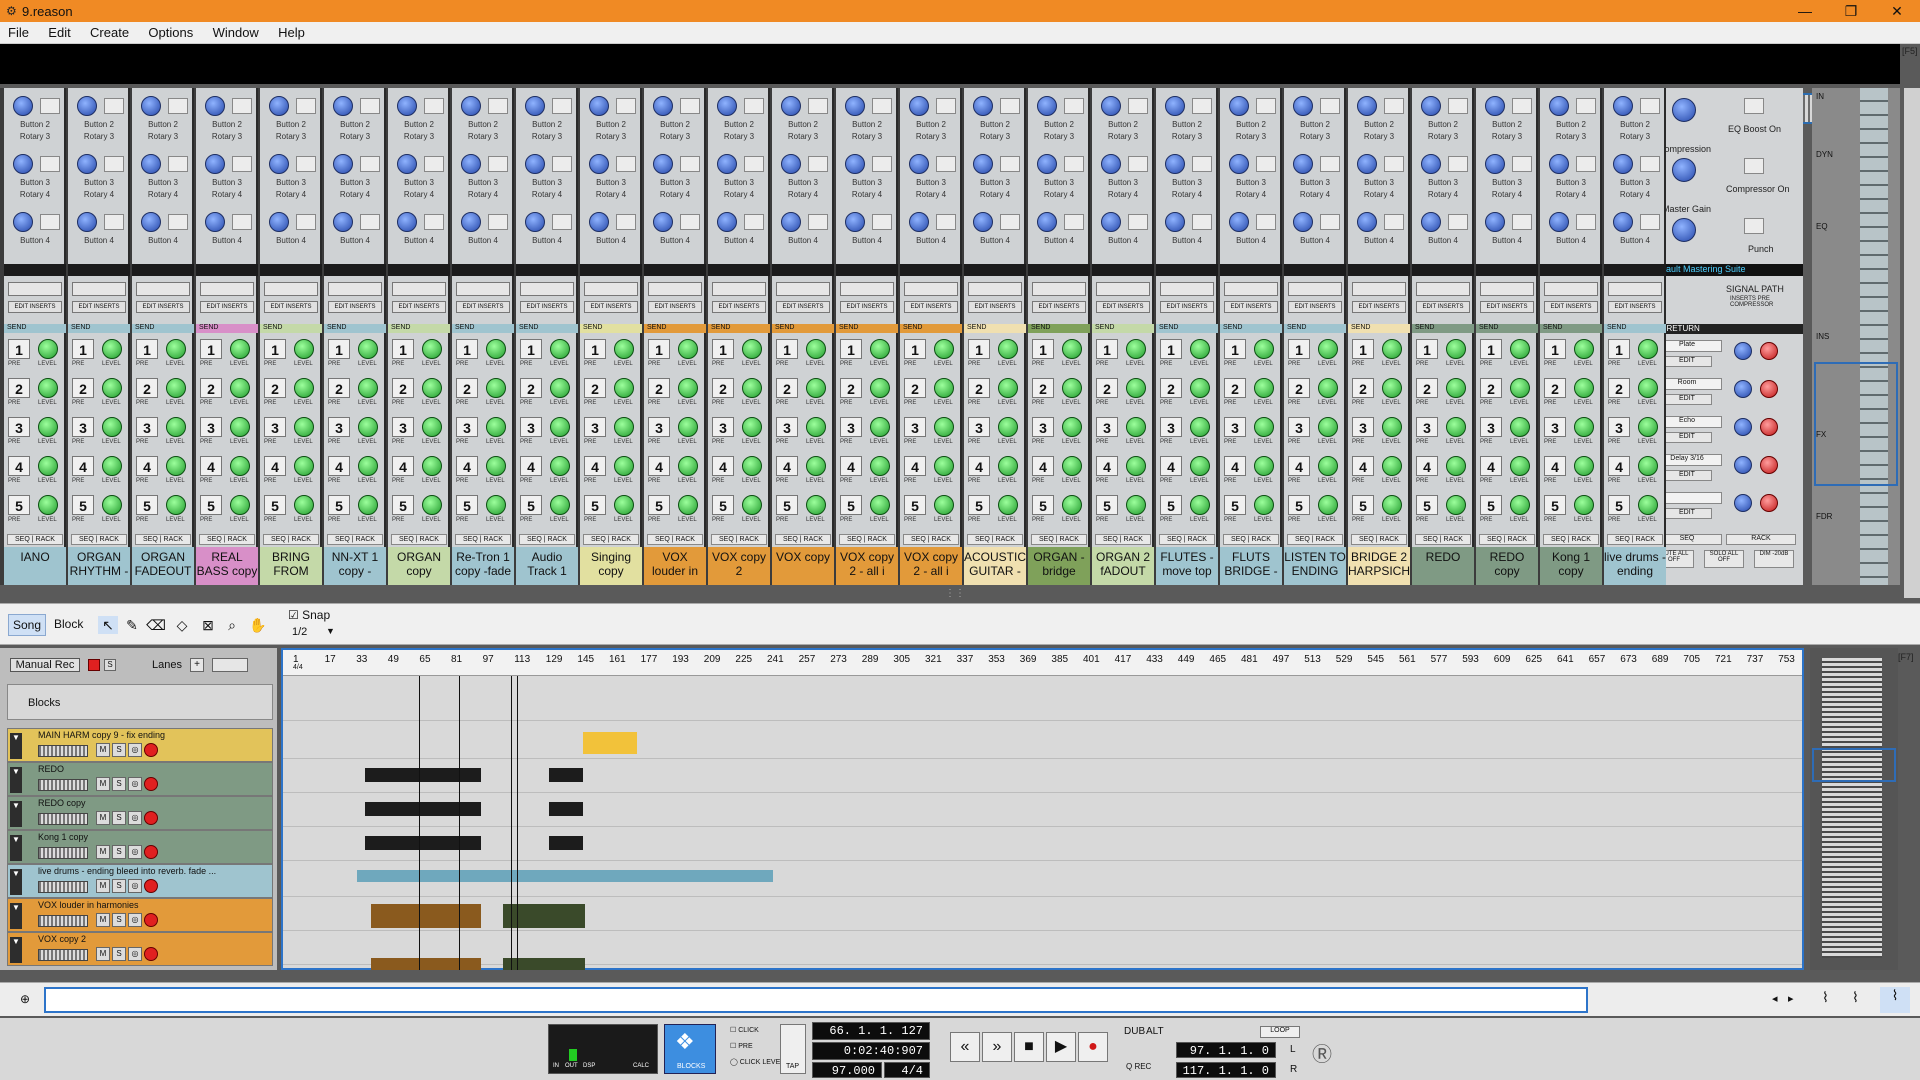 This screenshot has width=1920, height=1080. What do you see at coordinates (511, 823) in the screenshot?
I see `marker-line` at bounding box center [511, 823].